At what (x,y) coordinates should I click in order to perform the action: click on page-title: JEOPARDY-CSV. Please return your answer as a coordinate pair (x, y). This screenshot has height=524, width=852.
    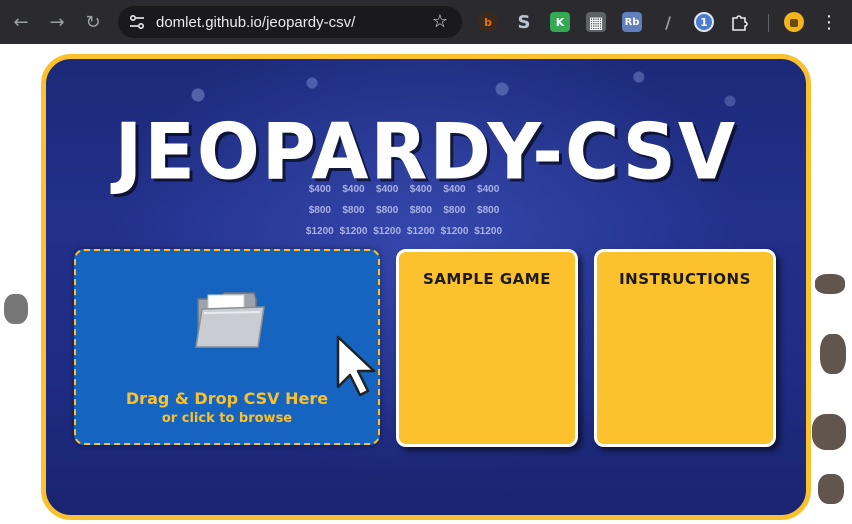
    Looking at the image, I should click on (426, 152).